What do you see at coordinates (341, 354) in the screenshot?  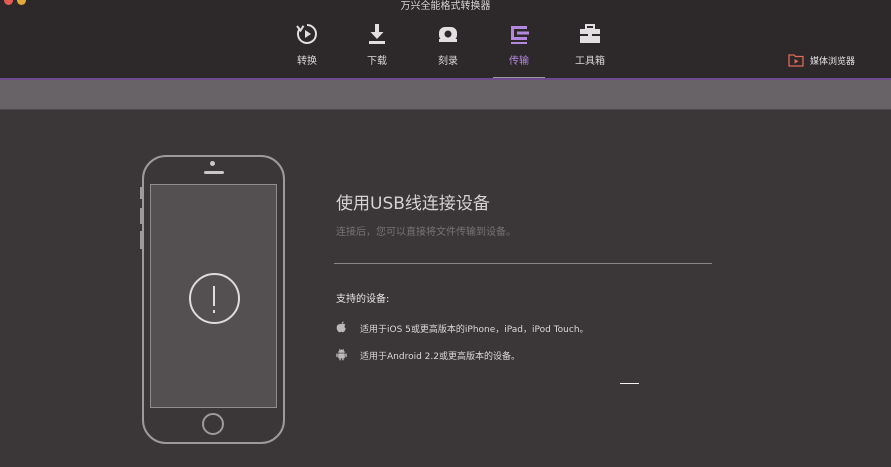 I see `android-icon` at bounding box center [341, 354].